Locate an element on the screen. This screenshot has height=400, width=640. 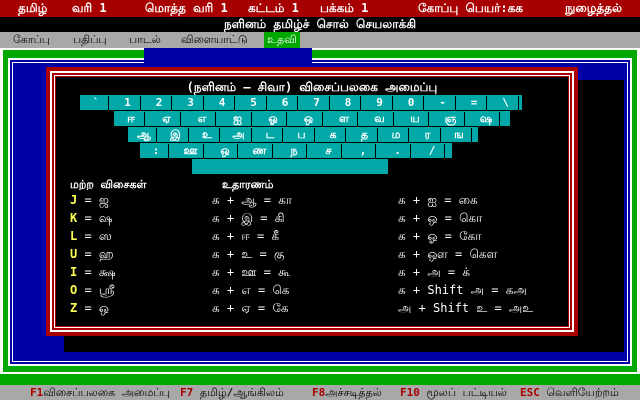
rule-row: J = ஜ is located at coordinates (89, 201).